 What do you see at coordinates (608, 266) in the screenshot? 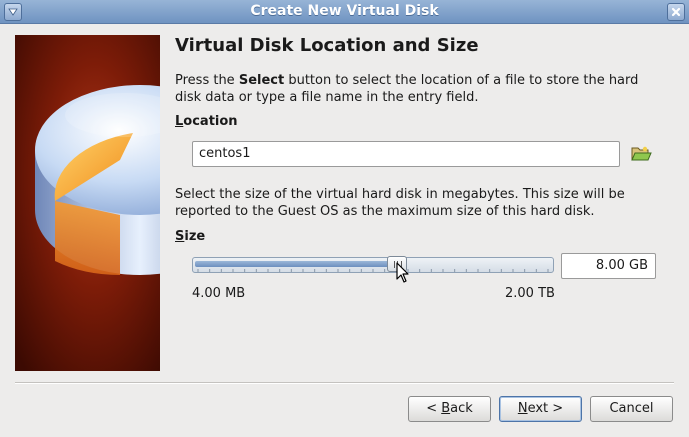
I see `size-value-field: 8.00 GB` at bounding box center [608, 266].